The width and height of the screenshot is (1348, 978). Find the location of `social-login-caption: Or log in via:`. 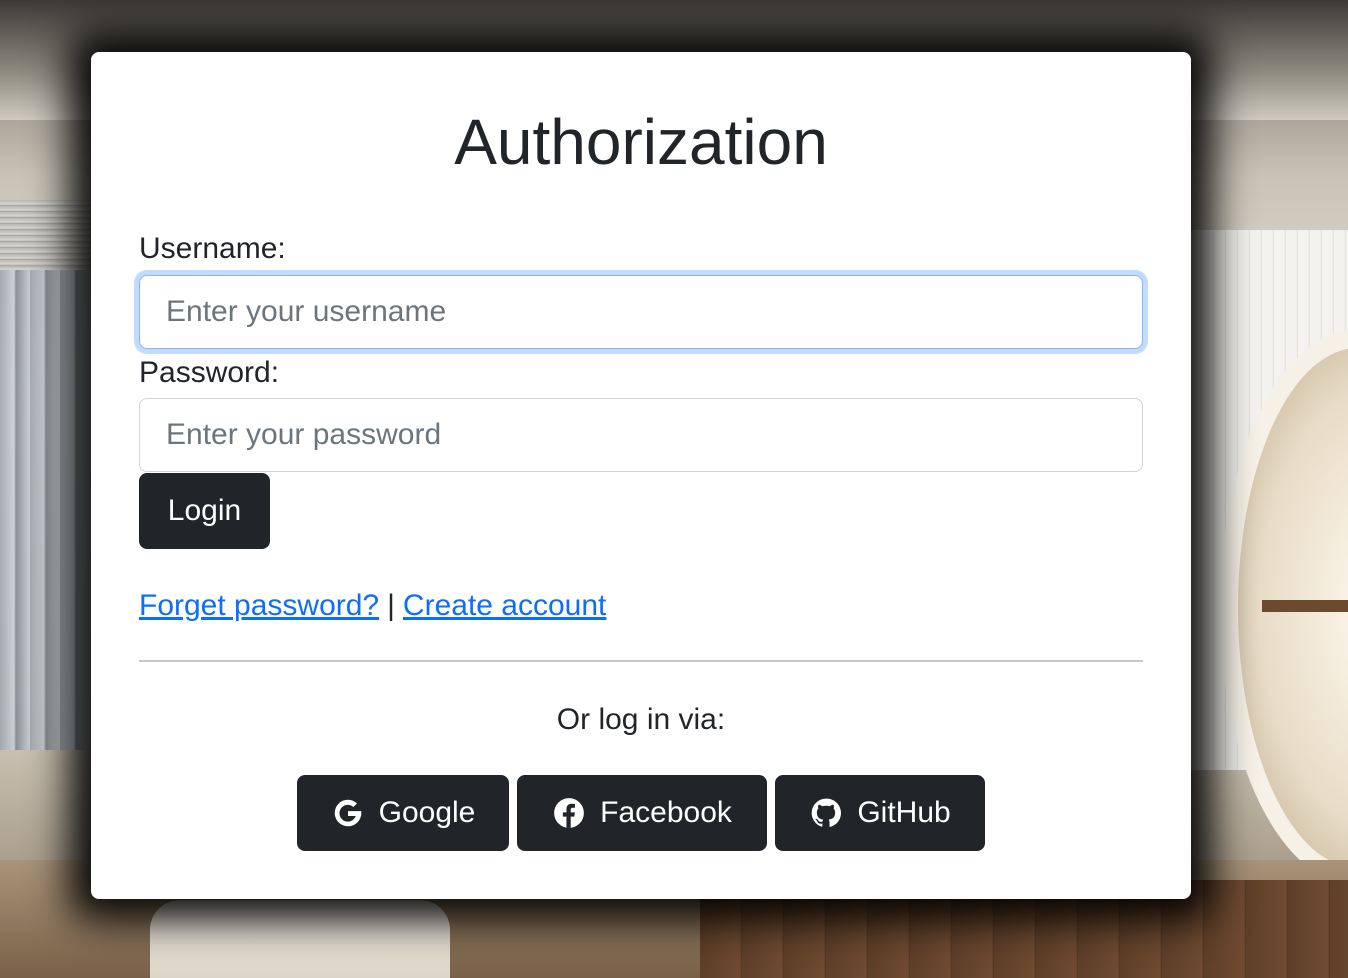

social-login-caption: Or log in via: is located at coordinates (641, 719).